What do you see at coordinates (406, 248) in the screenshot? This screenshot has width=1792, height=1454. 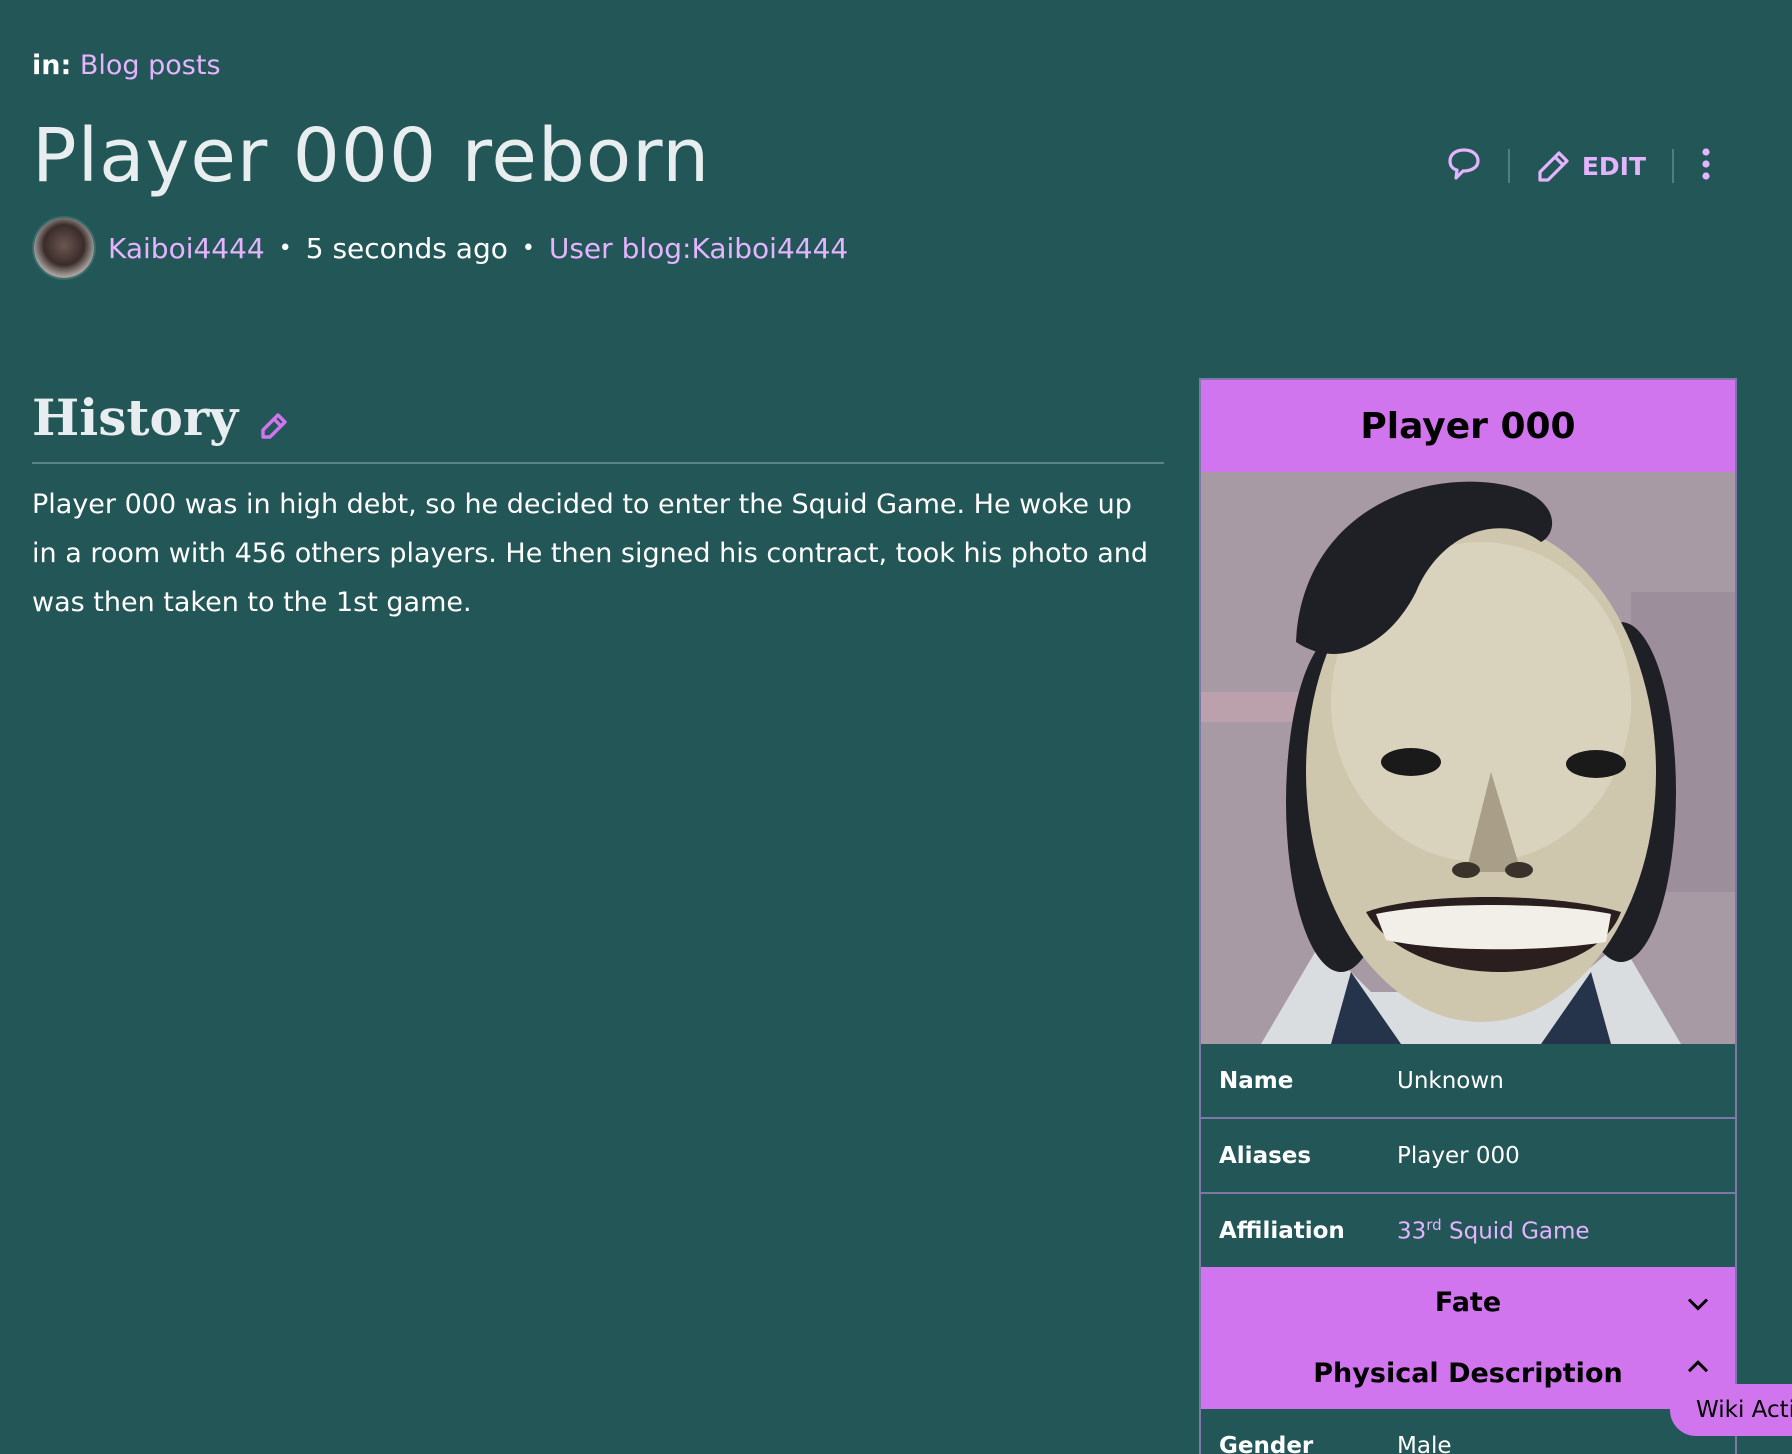 I see `timestamp: 5 seconds ago` at bounding box center [406, 248].